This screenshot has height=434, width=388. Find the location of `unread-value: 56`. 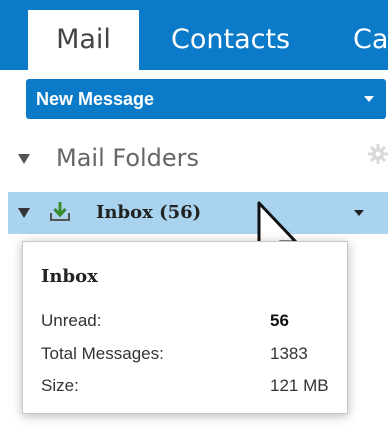

unread-value: 56 is located at coordinates (279, 320).